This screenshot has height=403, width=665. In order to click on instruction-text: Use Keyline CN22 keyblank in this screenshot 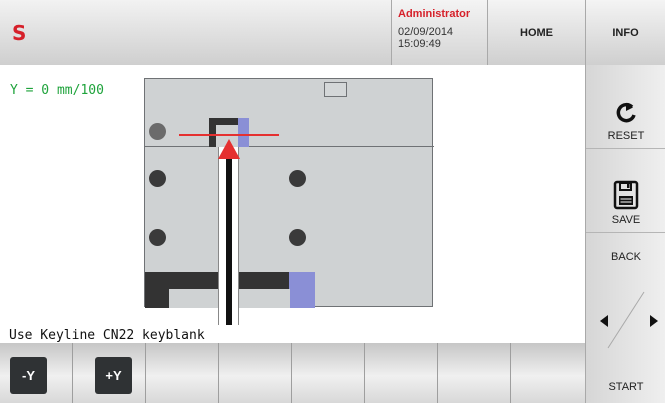, I will do `click(107, 335)`.